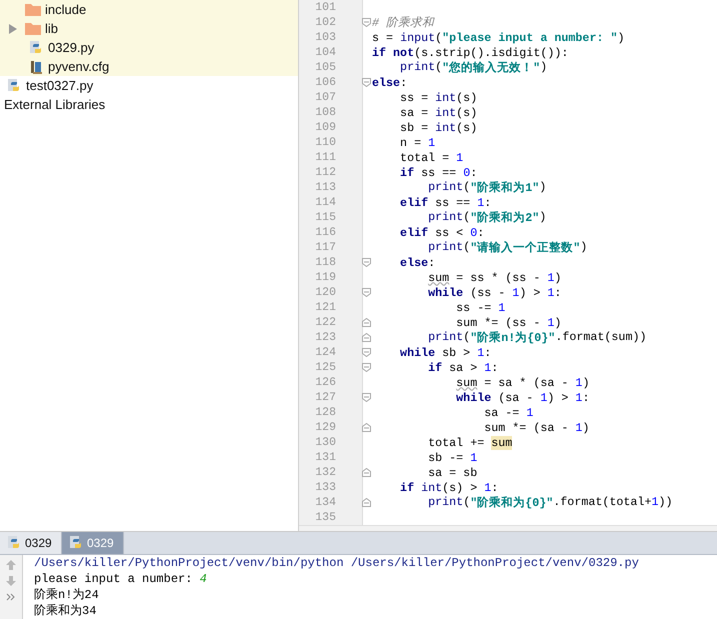 Image resolution: width=717 pixels, height=619 pixels. I want to click on code-line: total += sum, so click(469, 443).